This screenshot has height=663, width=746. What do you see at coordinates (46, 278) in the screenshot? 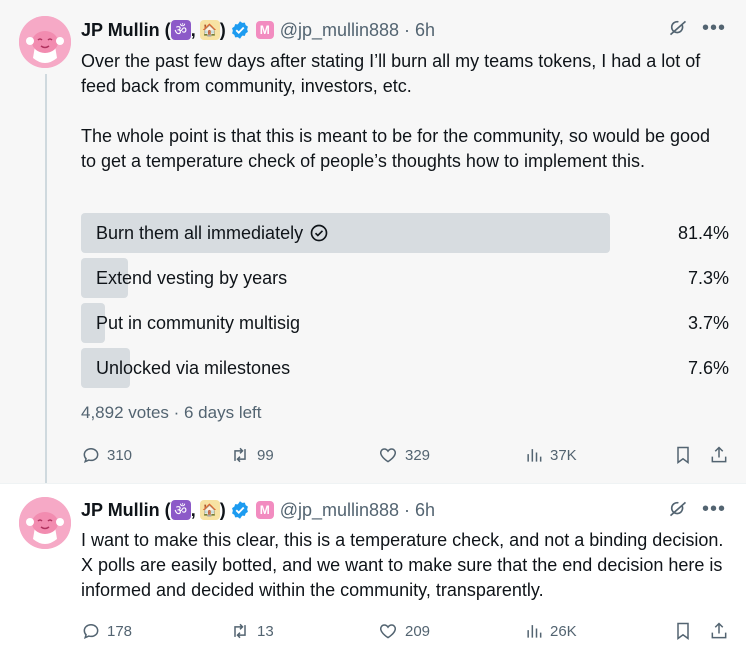
I see `thread-connector-line` at bounding box center [46, 278].